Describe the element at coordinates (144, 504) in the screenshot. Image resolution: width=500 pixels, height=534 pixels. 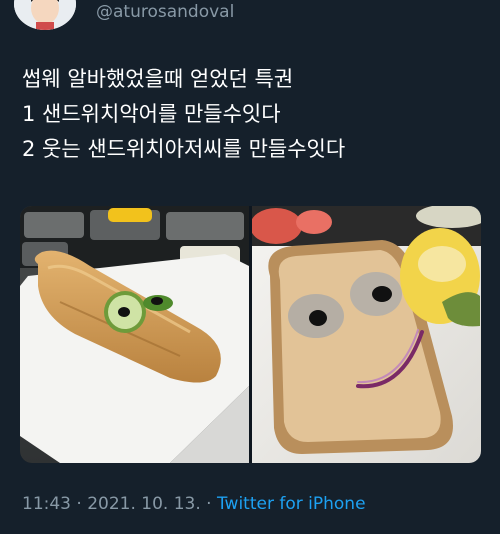
I see `tweet-date: 2021. 10. 13.` at that location.